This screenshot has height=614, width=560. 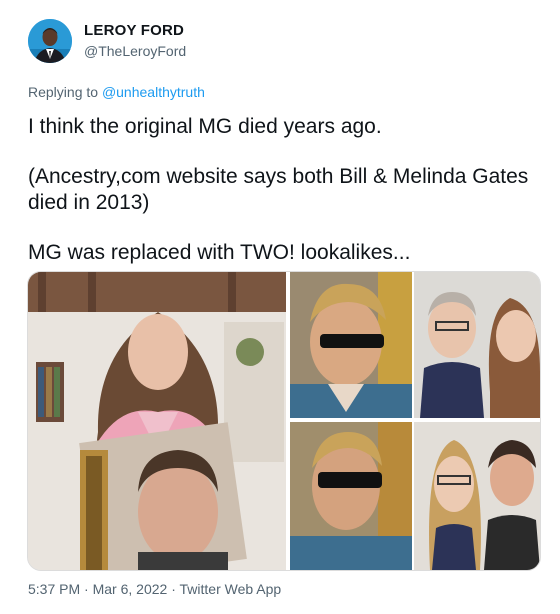 I want to click on tweet-meta: 5:37 PM · Mar 6, 2022 · Twitter Web App, so click(x=154, y=589).